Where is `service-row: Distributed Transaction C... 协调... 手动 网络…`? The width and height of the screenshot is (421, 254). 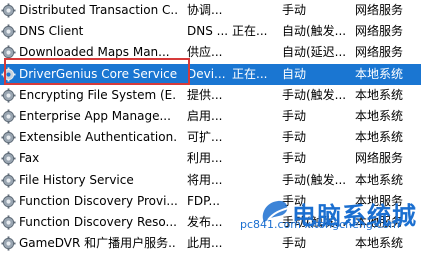
service-row: Distributed Transaction C... 协调... 手动 网络… is located at coordinates (210, 10).